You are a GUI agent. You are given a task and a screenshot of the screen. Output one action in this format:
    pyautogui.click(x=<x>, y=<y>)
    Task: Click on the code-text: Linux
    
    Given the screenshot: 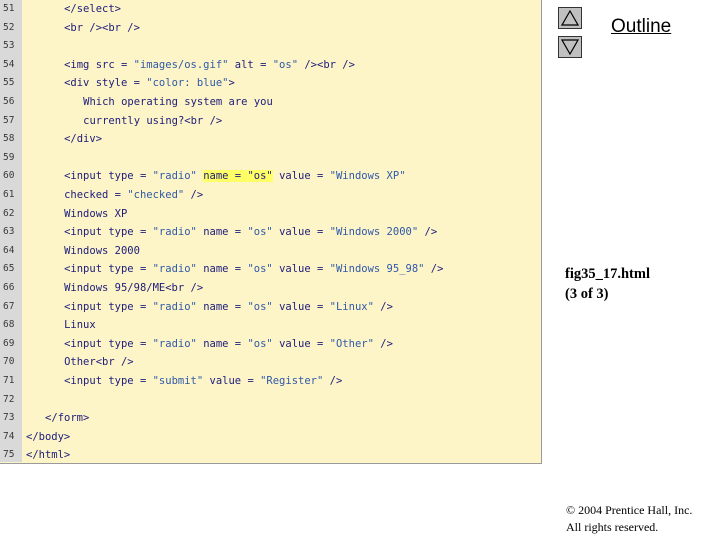 What is the action you would take?
    pyautogui.click(x=80, y=325)
    